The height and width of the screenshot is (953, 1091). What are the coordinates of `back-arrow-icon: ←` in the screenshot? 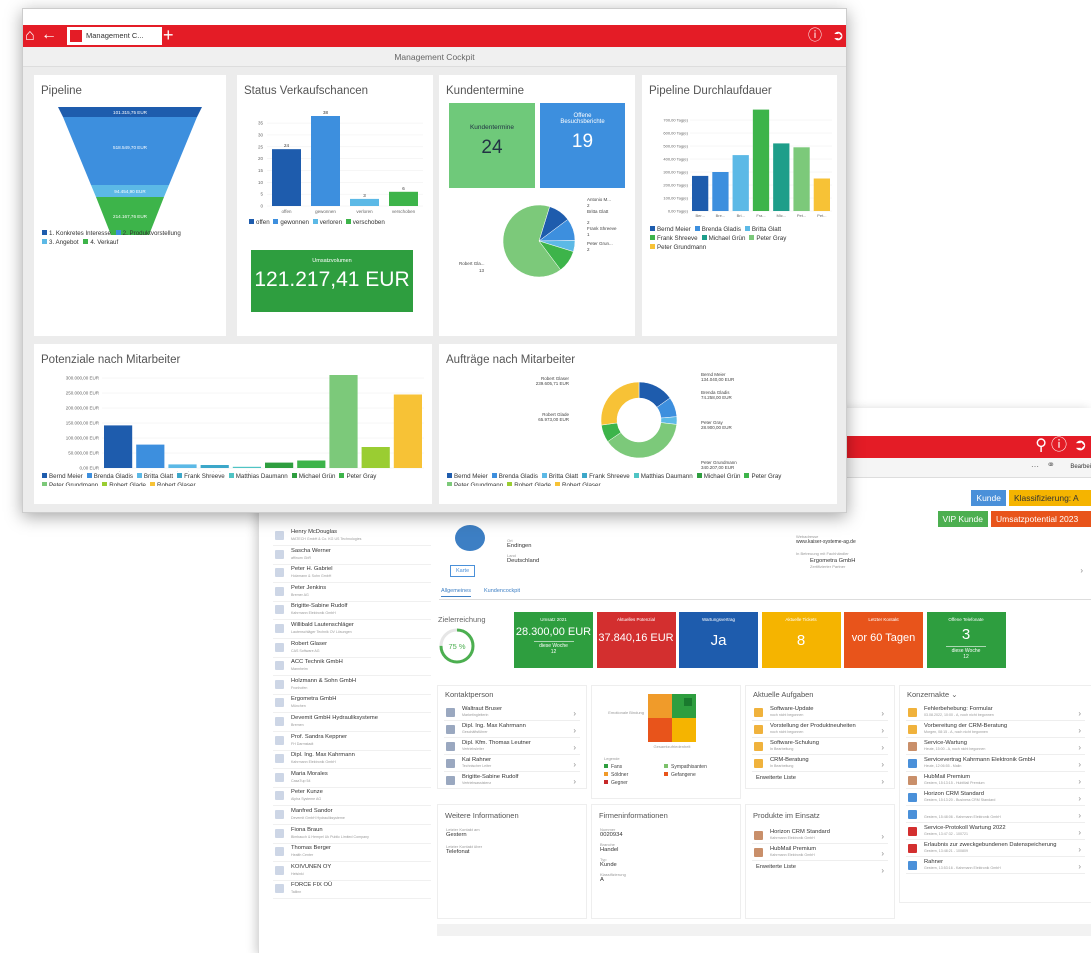 It's located at (49, 35).